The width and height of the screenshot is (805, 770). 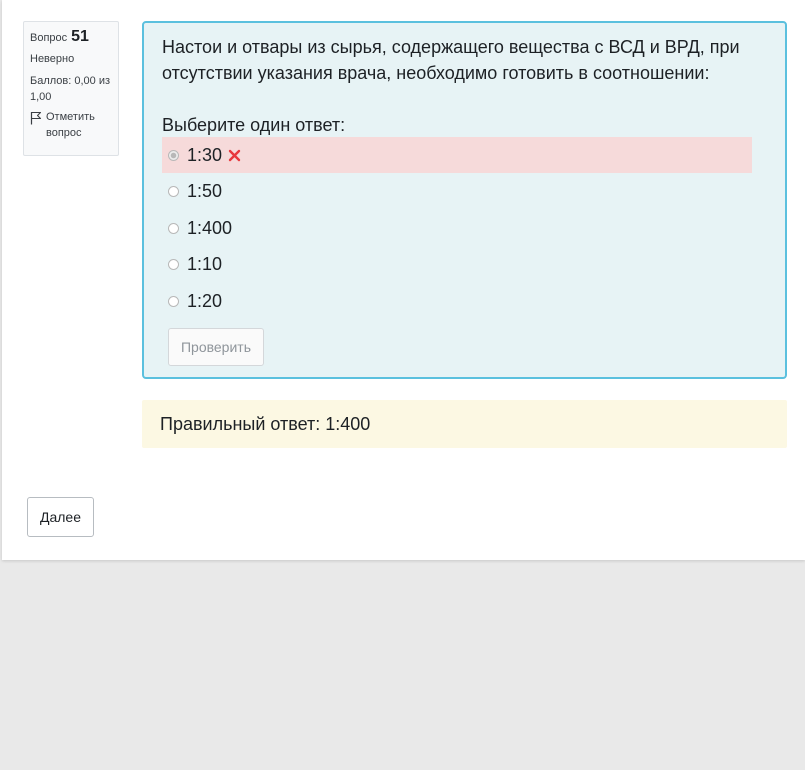 What do you see at coordinates (457, 265) in the screenshot?
I see `answer-option: 1:10` at bounding box center [457, 265].